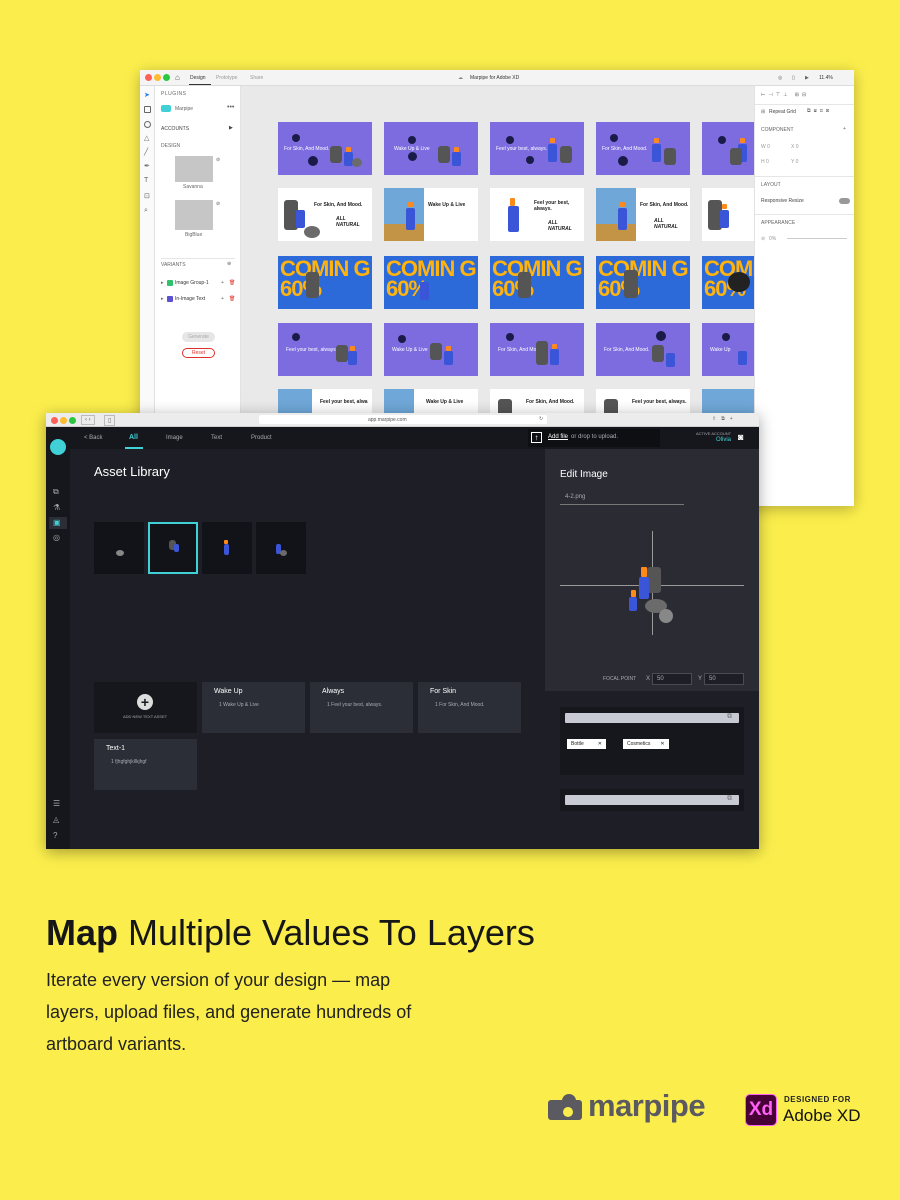 The width and height of the screenshot is (900, 1200). Describe the element at coordinates (785, 95) in the screenshot. I see `align-icons: ⊢⊣⊤⊥ ⊞⊟` at that location.